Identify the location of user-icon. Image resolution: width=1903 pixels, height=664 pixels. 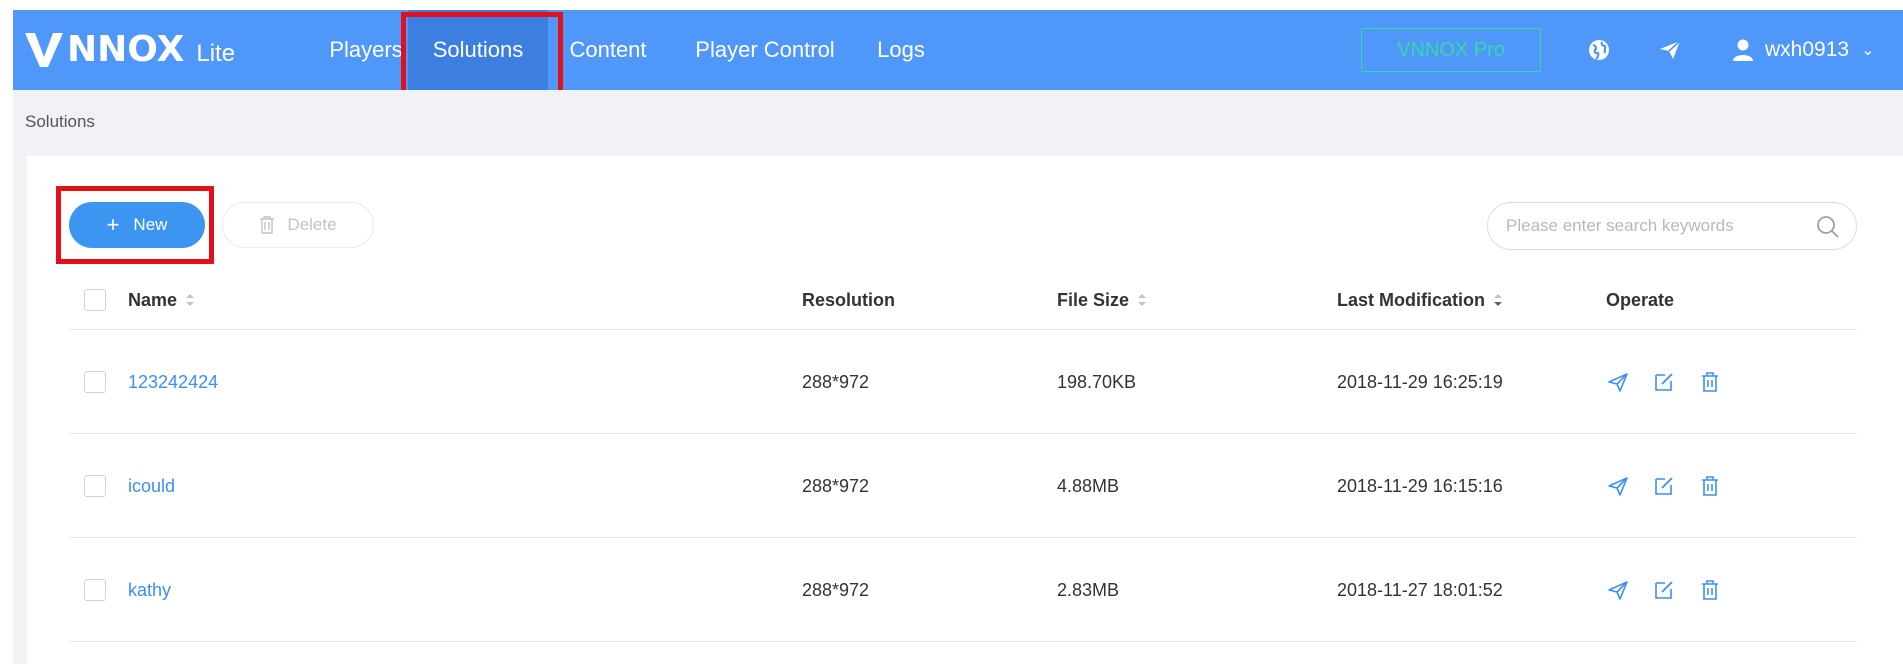
(1743, 50).